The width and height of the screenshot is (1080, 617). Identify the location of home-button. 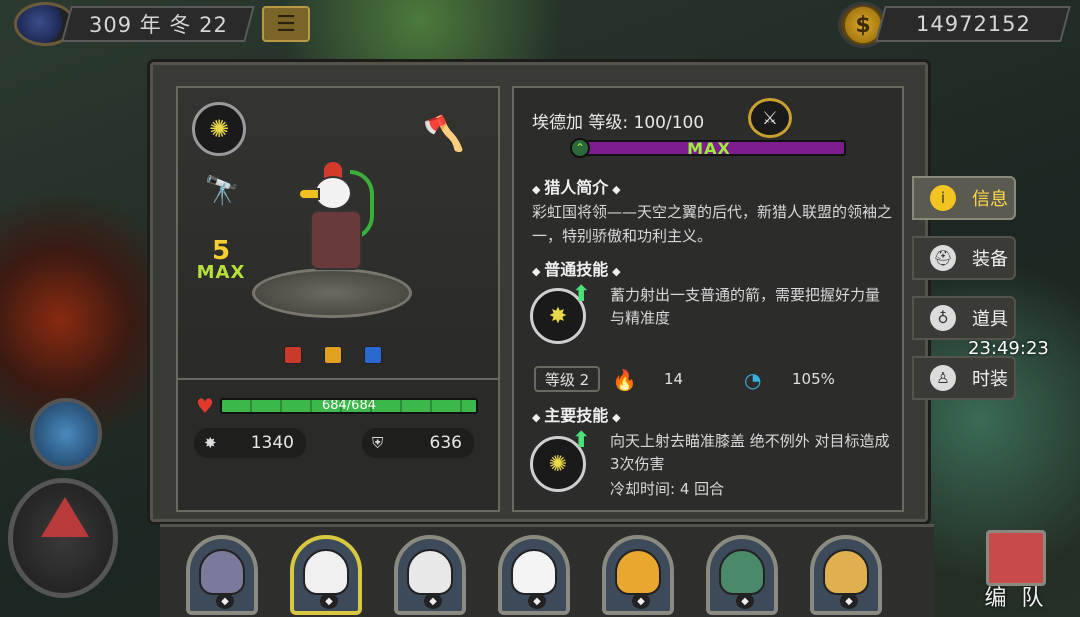
(63, 538).